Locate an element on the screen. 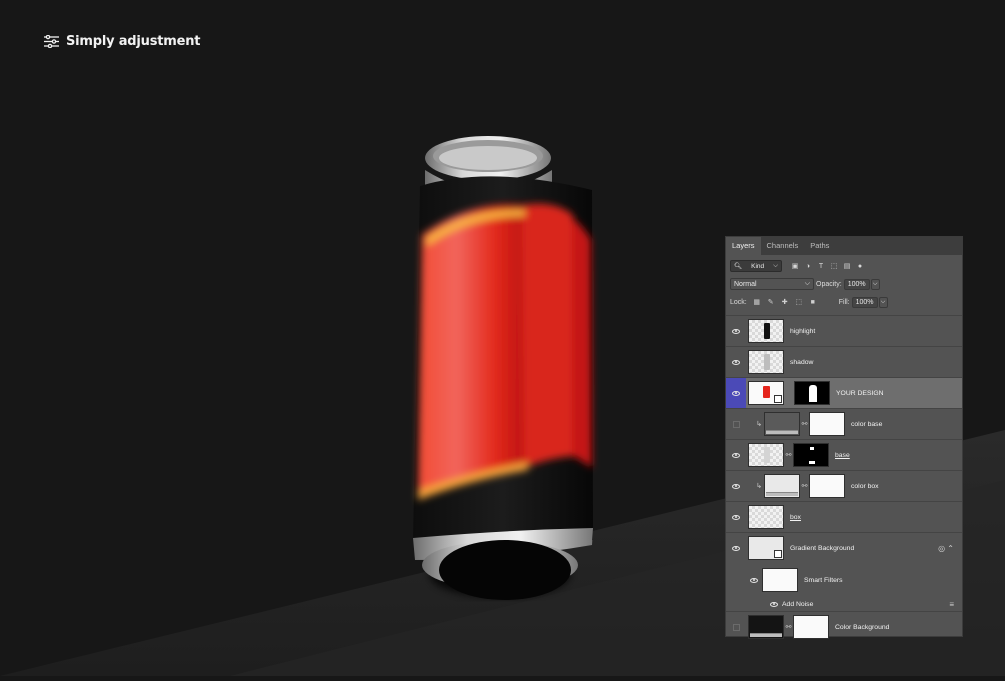 The image size is (1005, 681). layer-color-base: ↳ ⚯ color base is located at coordinates (844, 423).